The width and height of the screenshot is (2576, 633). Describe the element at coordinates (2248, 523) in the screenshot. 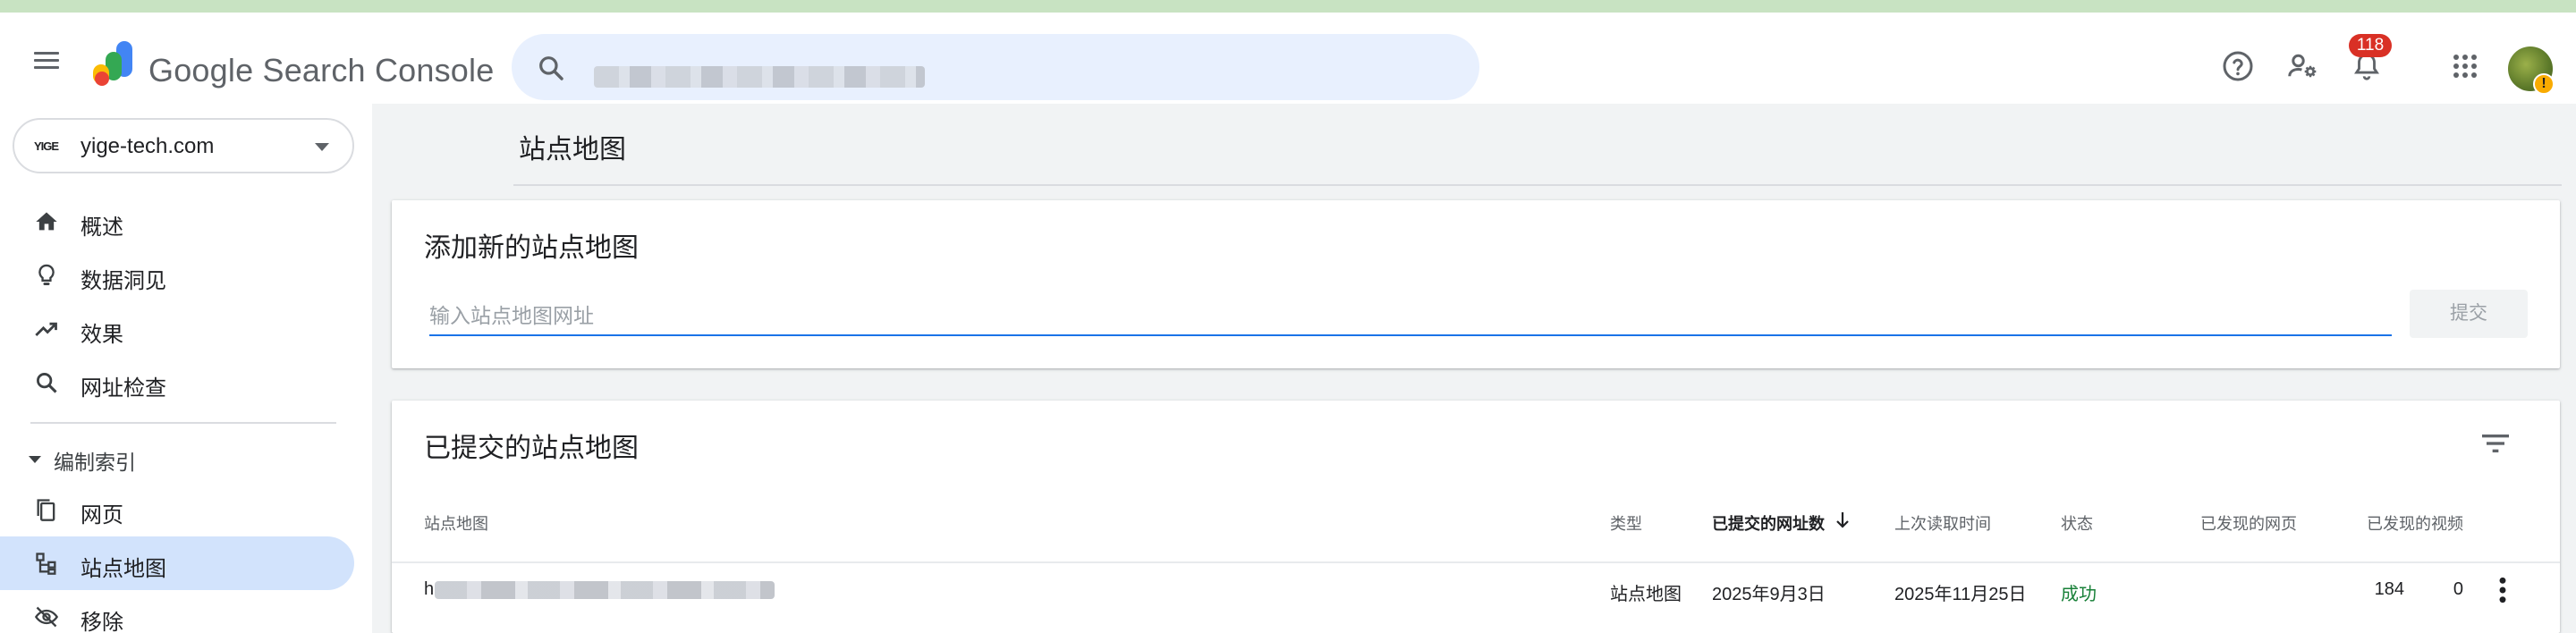

I see `column-header-discovered-pages: 已发现的网页` at that location.